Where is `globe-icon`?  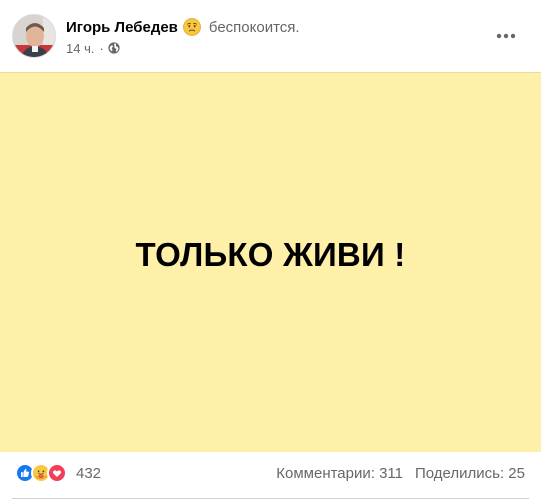 globe-icon is located at coordinates (114, 48).